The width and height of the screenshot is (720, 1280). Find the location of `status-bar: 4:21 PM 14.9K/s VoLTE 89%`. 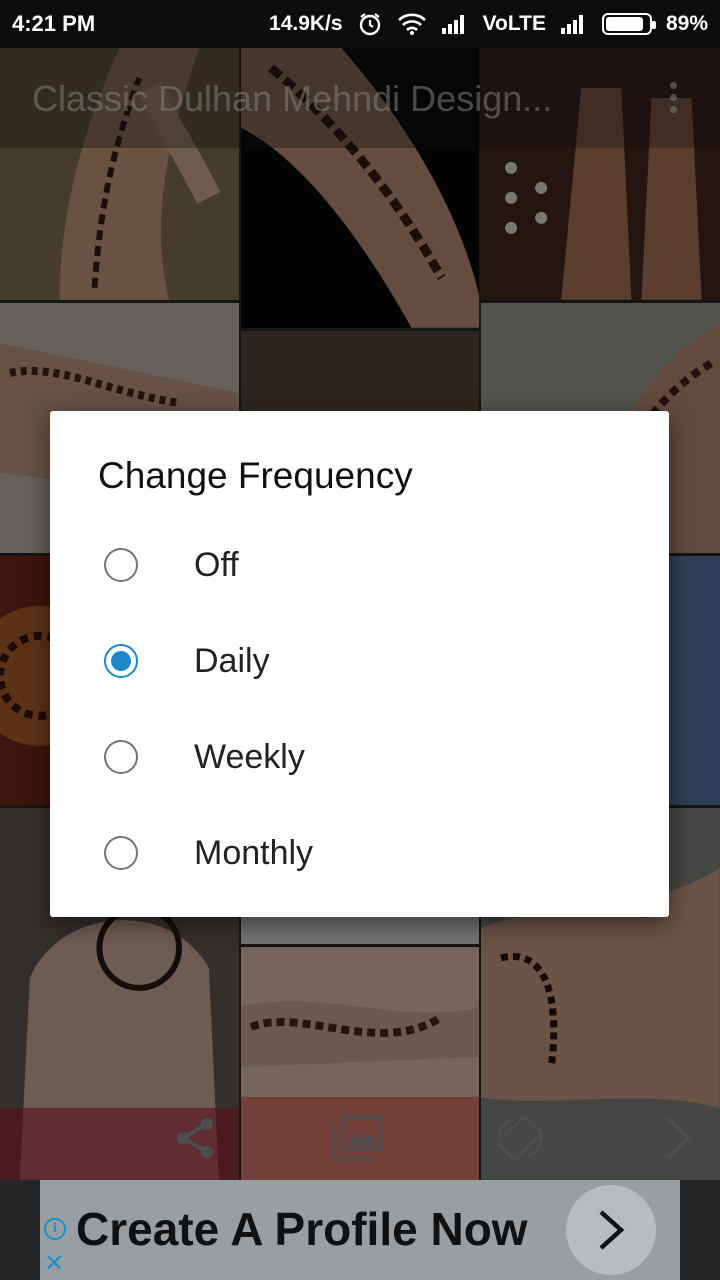

status-bar: 4:21 PM 14.9K/s VoLTE 89% is located at coordinates (360, 24).